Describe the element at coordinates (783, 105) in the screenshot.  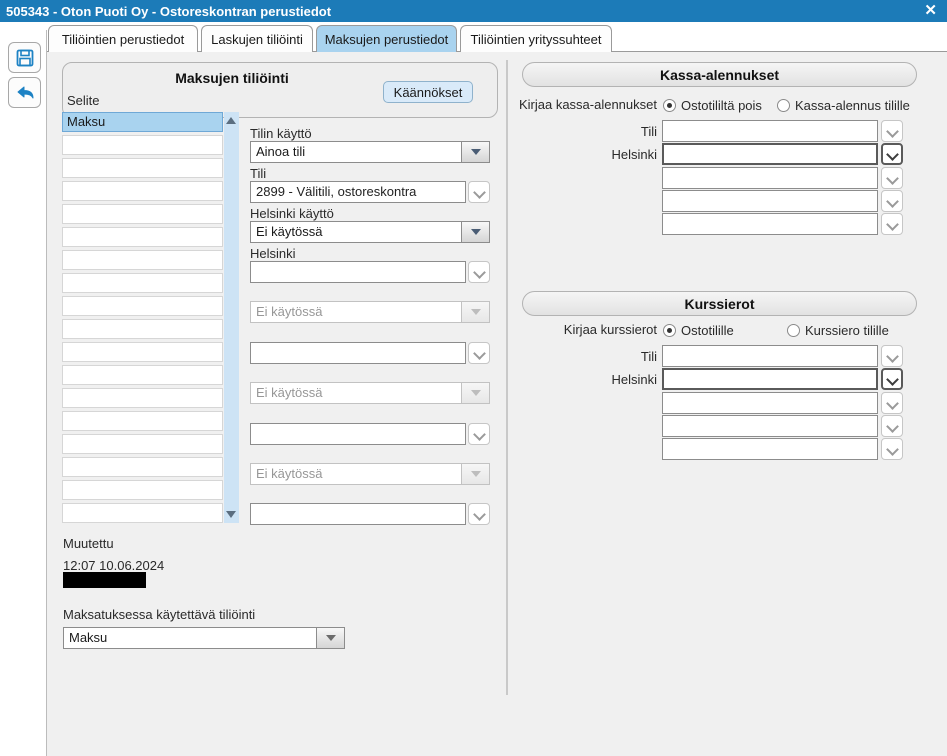
I see `radio-kassa-alennus-tilille` at that location.